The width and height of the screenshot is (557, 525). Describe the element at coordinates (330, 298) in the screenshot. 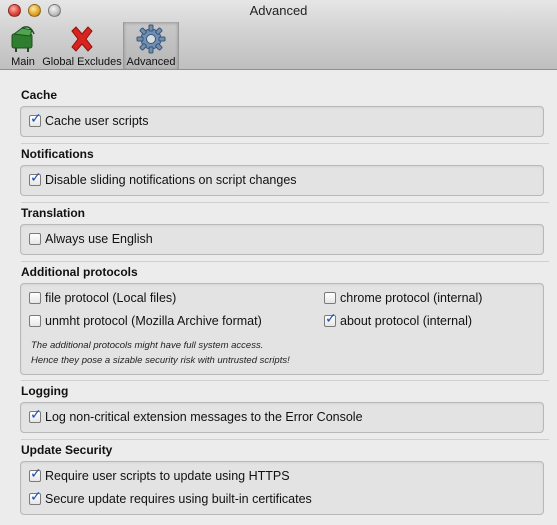

I see `chrome-protocol-checkbox` at that location.